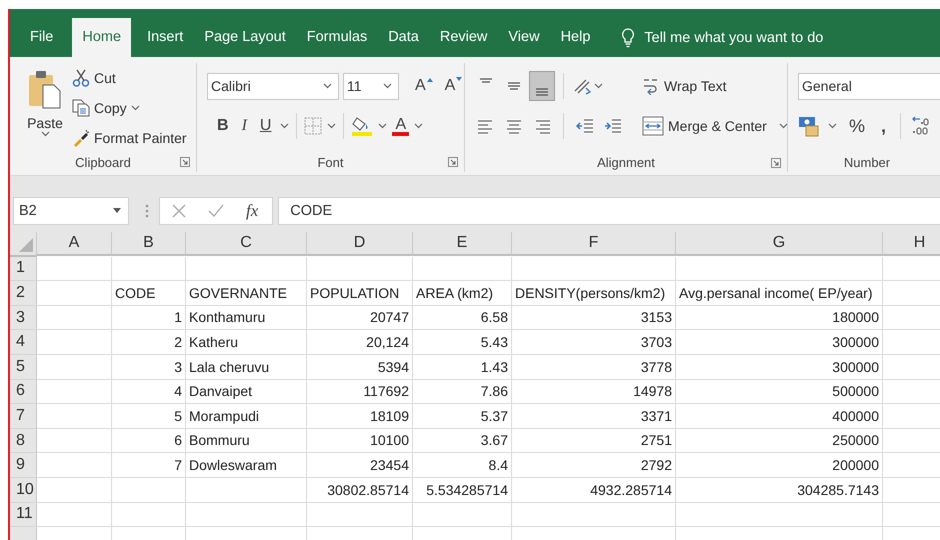 The height and width of the screenshot is (540, 940). What do you see at coordinates (42, 37) in the screenshot?
I see `ribbon-tab: File` at bounding box center [42, 37].